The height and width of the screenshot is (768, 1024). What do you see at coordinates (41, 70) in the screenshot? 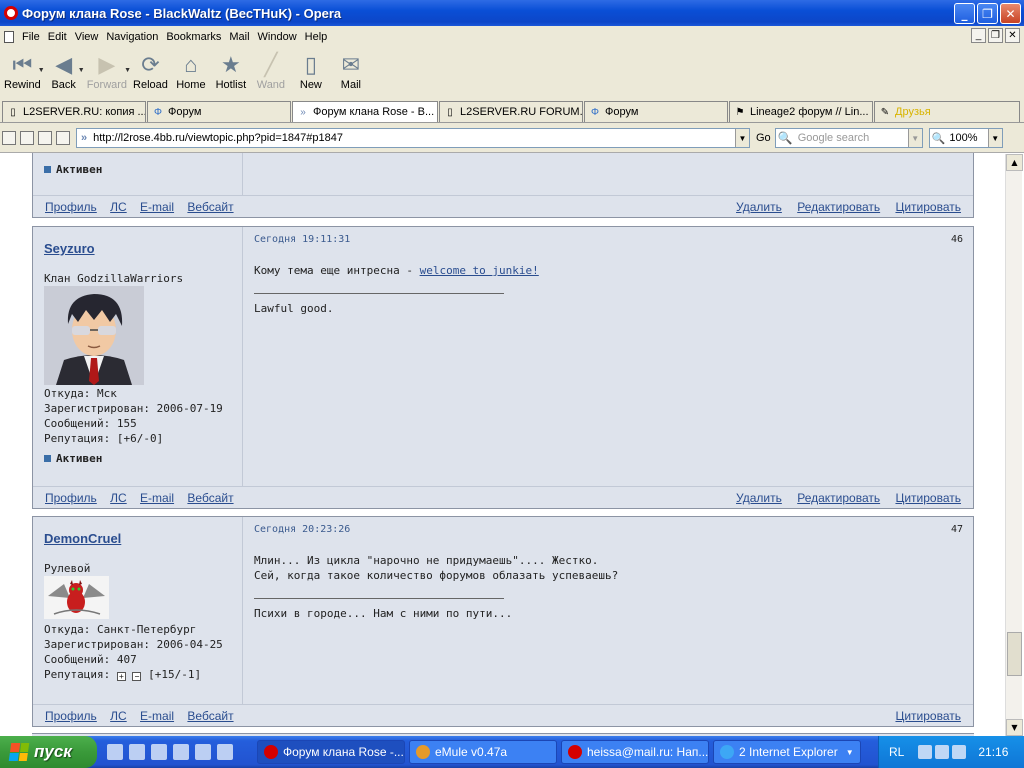
I see `rewind-dropdown-icon: ▼` at bounding box center [41, 70].